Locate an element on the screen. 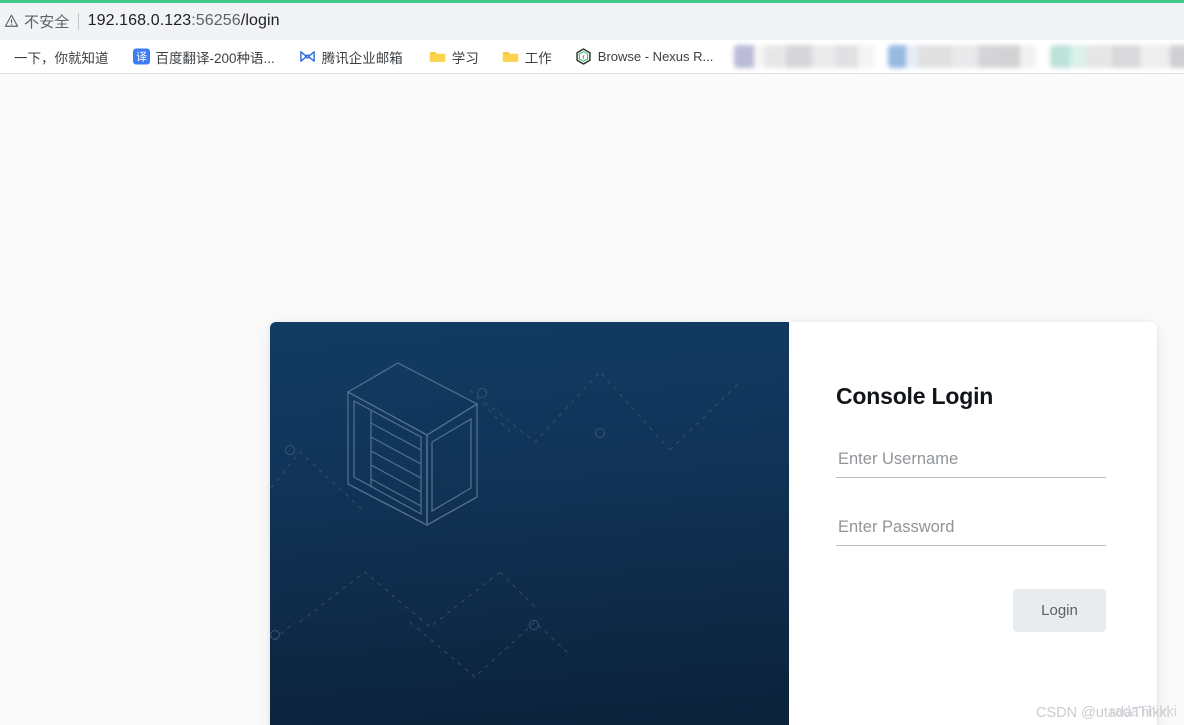  username-field-wrapper is located at coordinates (971, 464).